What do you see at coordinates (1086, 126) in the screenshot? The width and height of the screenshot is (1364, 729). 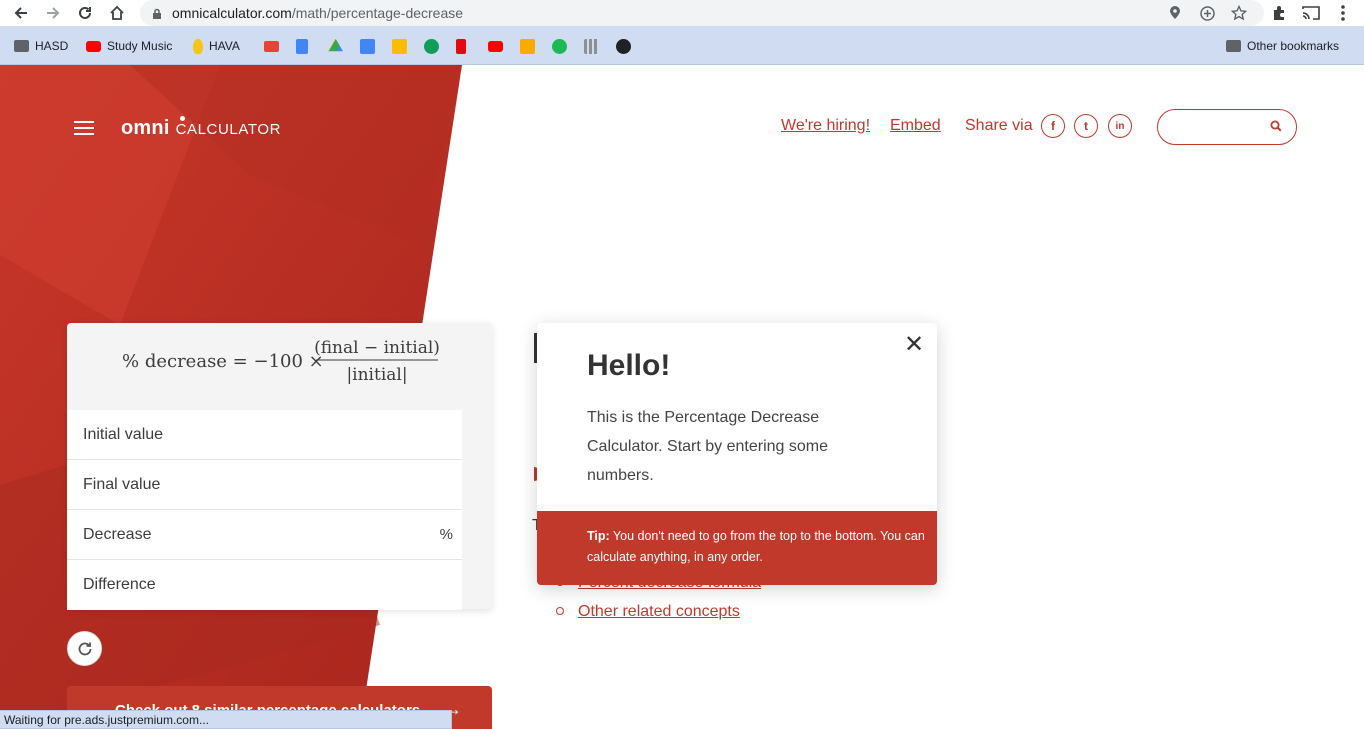 I see `twitter-icon: t` at bounding box center [1086, 126].